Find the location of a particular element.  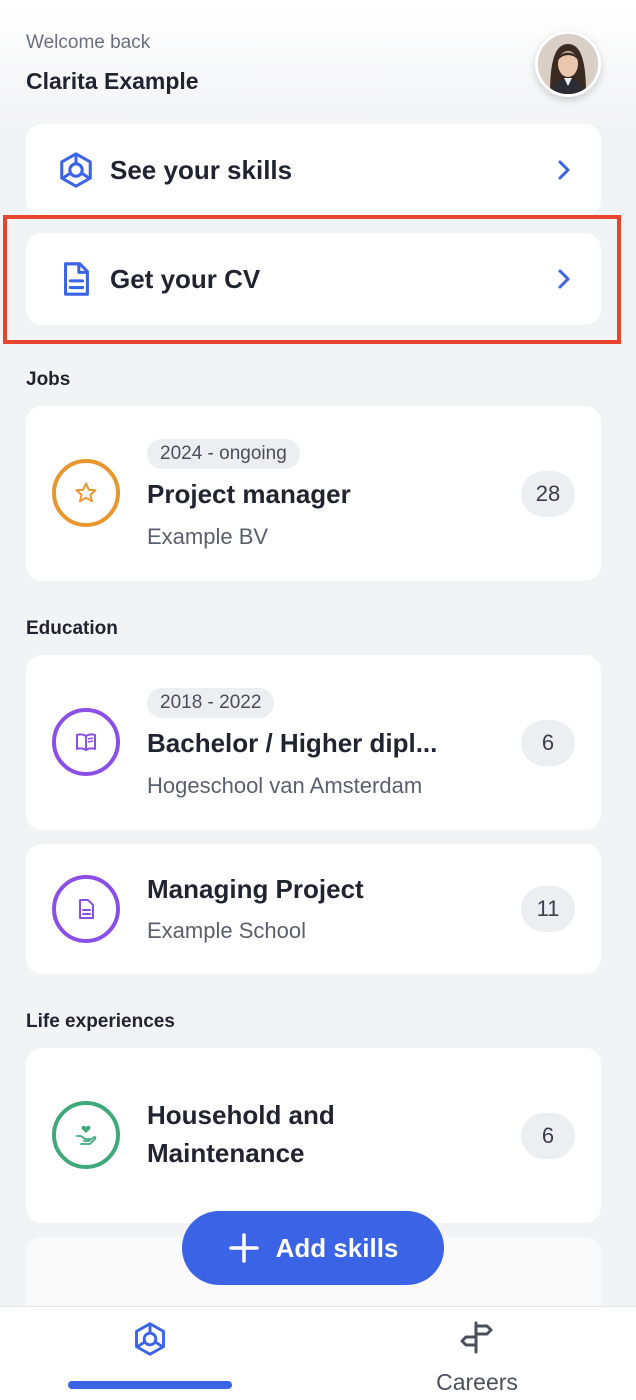

welcome-text: Welcome back is located at coordinates (88, 42).